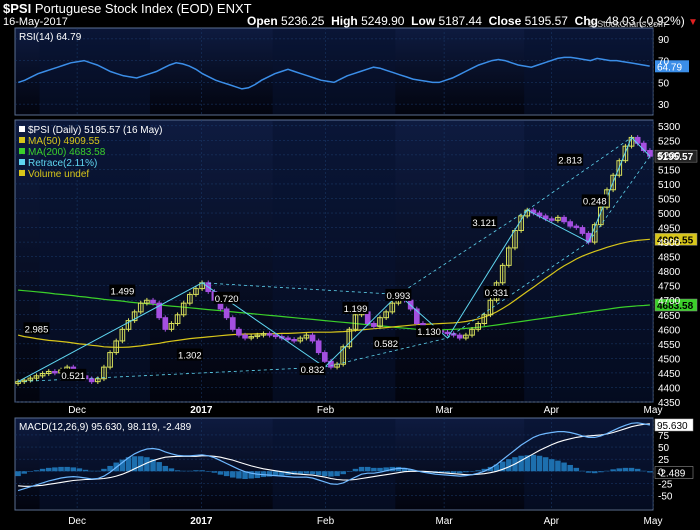  I want to click on macd-tick-label: 50, so click(664, 448).